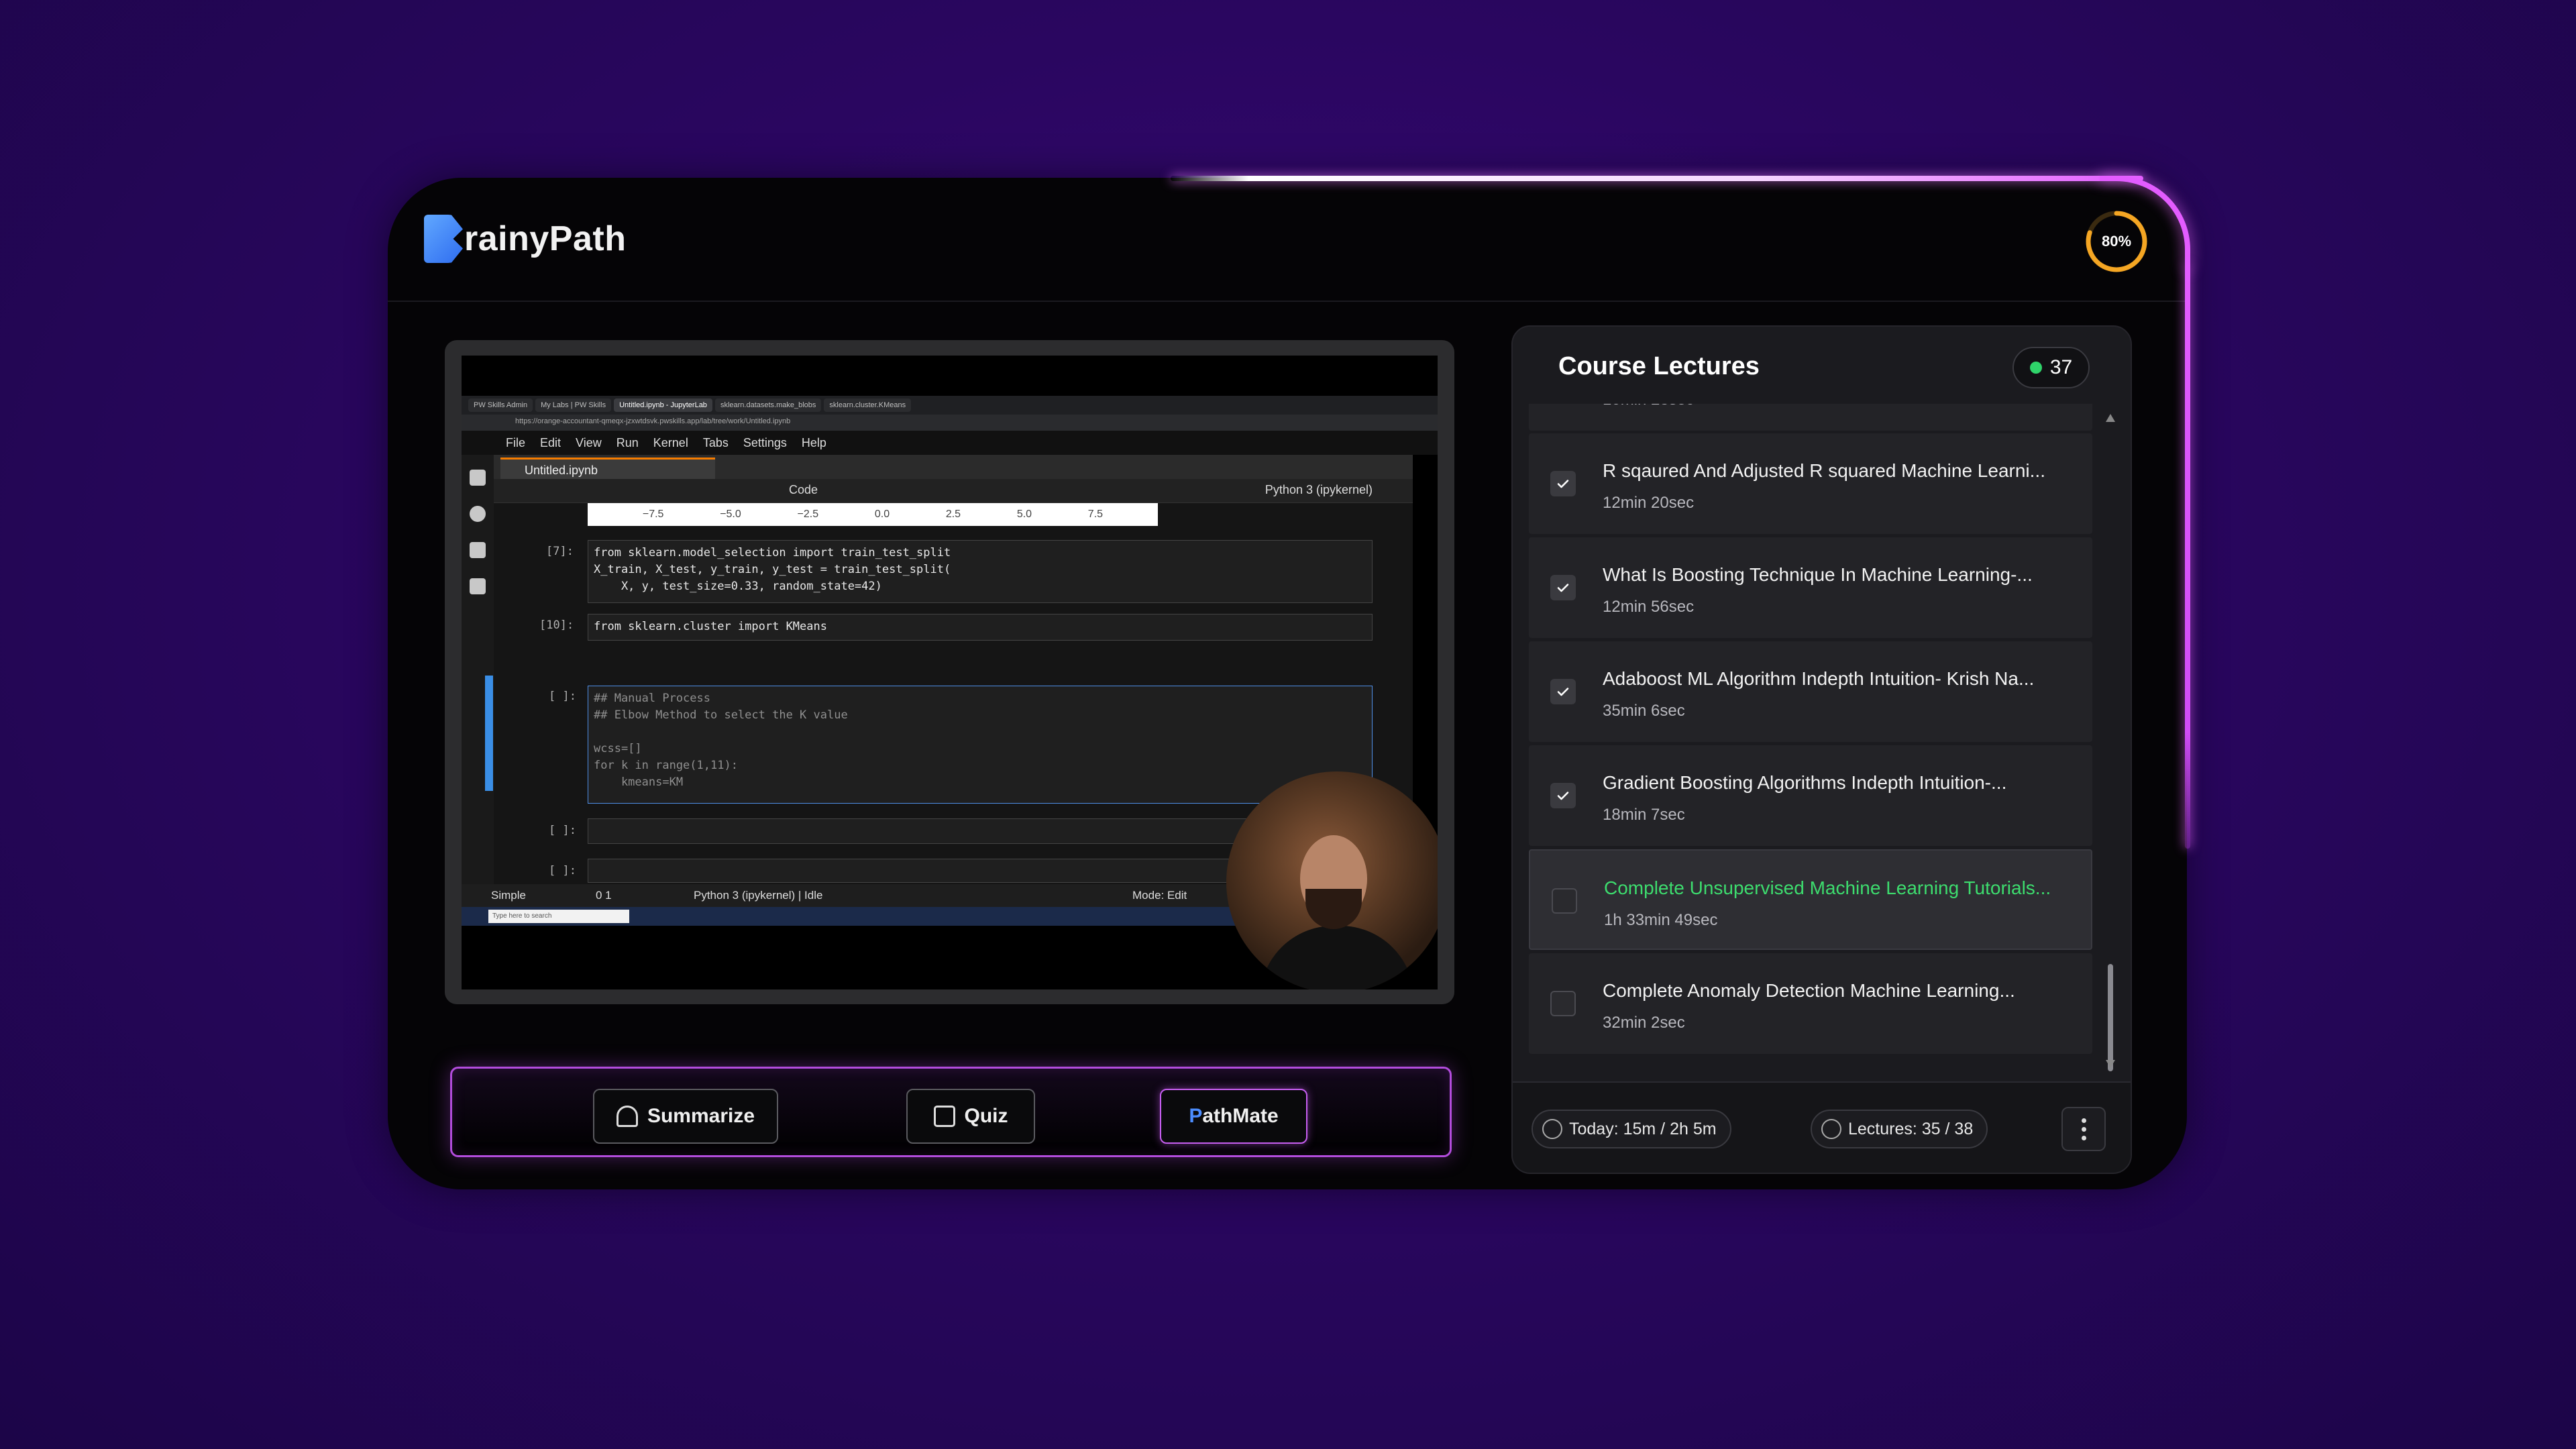 The width and height of the screenshot is (2576, 1449). Describe the element at coordinates (730, 514) in the screenshot. I see `plot-tick: −5.0` at that location.